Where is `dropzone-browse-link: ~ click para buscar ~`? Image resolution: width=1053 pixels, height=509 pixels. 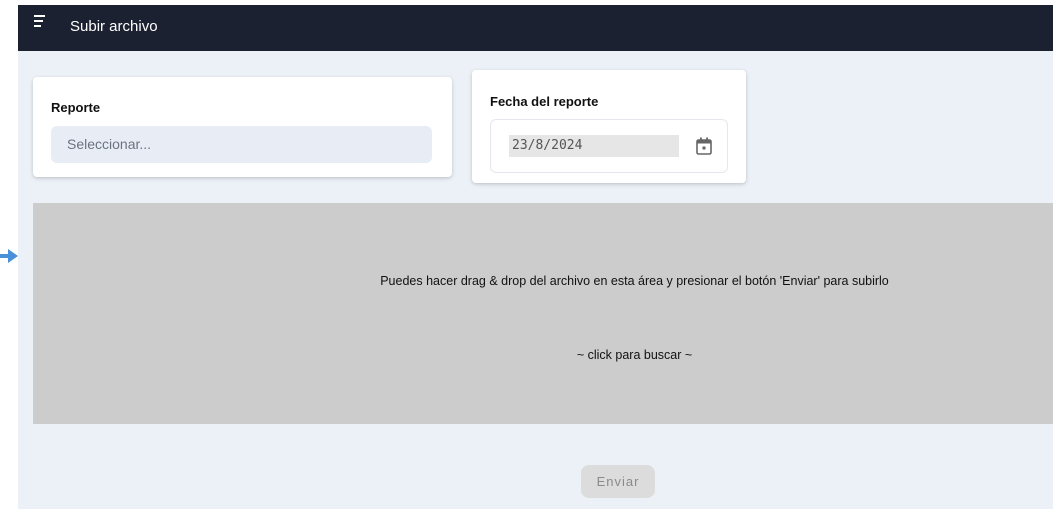
dropzone-browse-link: ~ click para buscar ~ is located at coordinates (543, 355).